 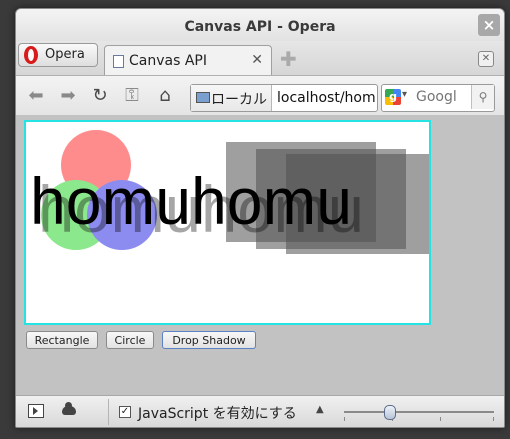 I want to click on zoom-slider-thumb, so click(x=390, y=412).